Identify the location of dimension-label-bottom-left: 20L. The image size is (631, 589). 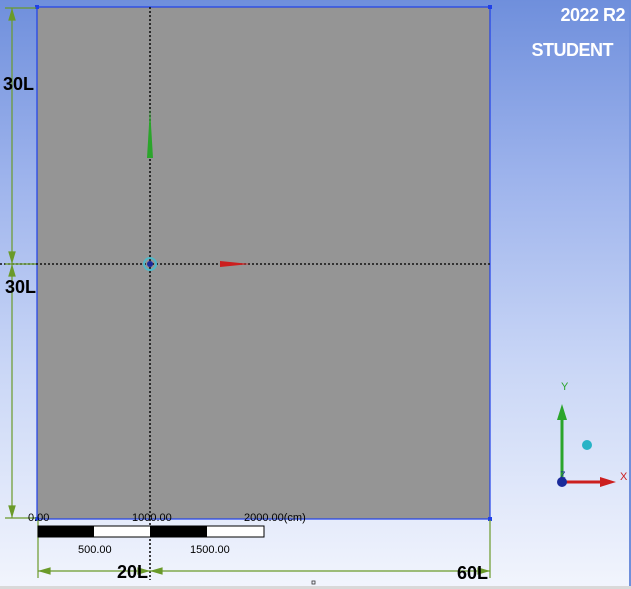
(132, 572).